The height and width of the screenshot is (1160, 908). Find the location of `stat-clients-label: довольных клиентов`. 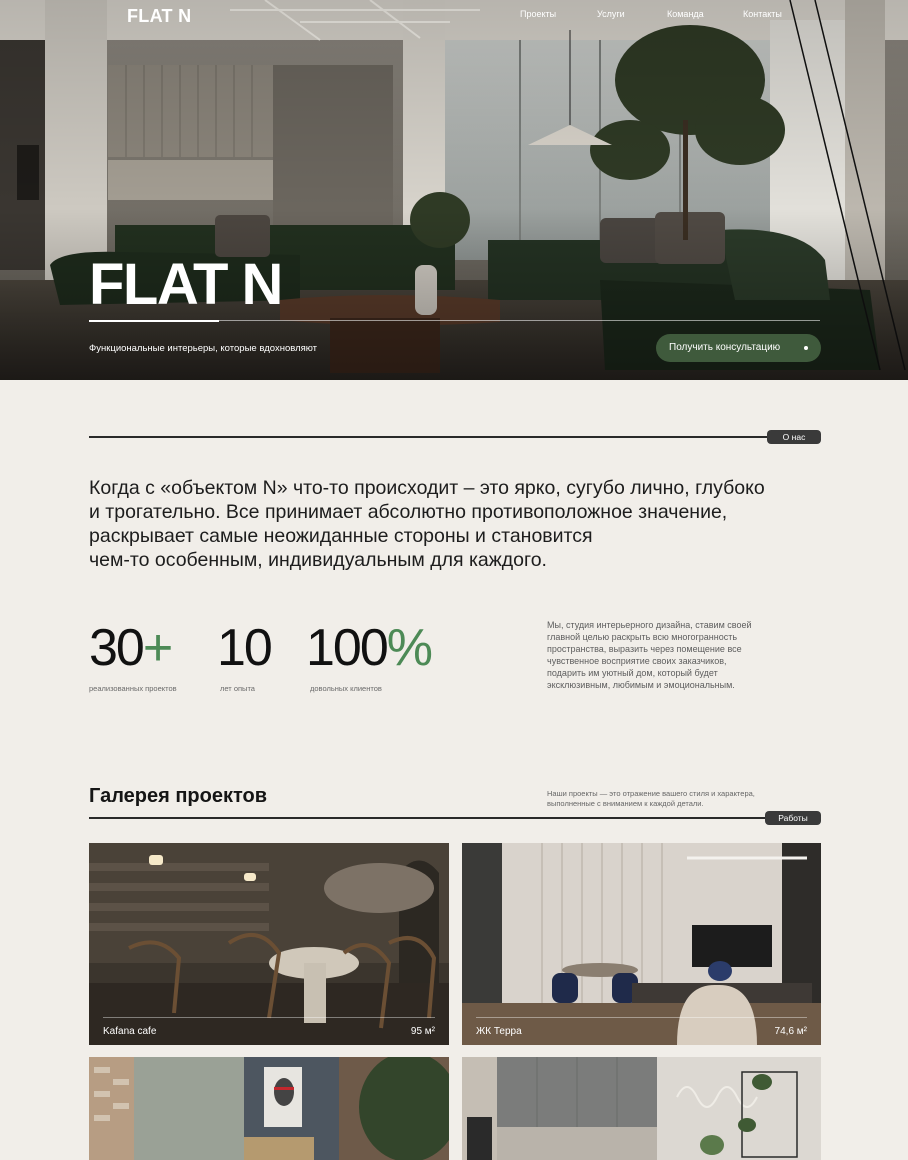

stat-clients-label: довольных клиентов is located at coordinates (346, 688).